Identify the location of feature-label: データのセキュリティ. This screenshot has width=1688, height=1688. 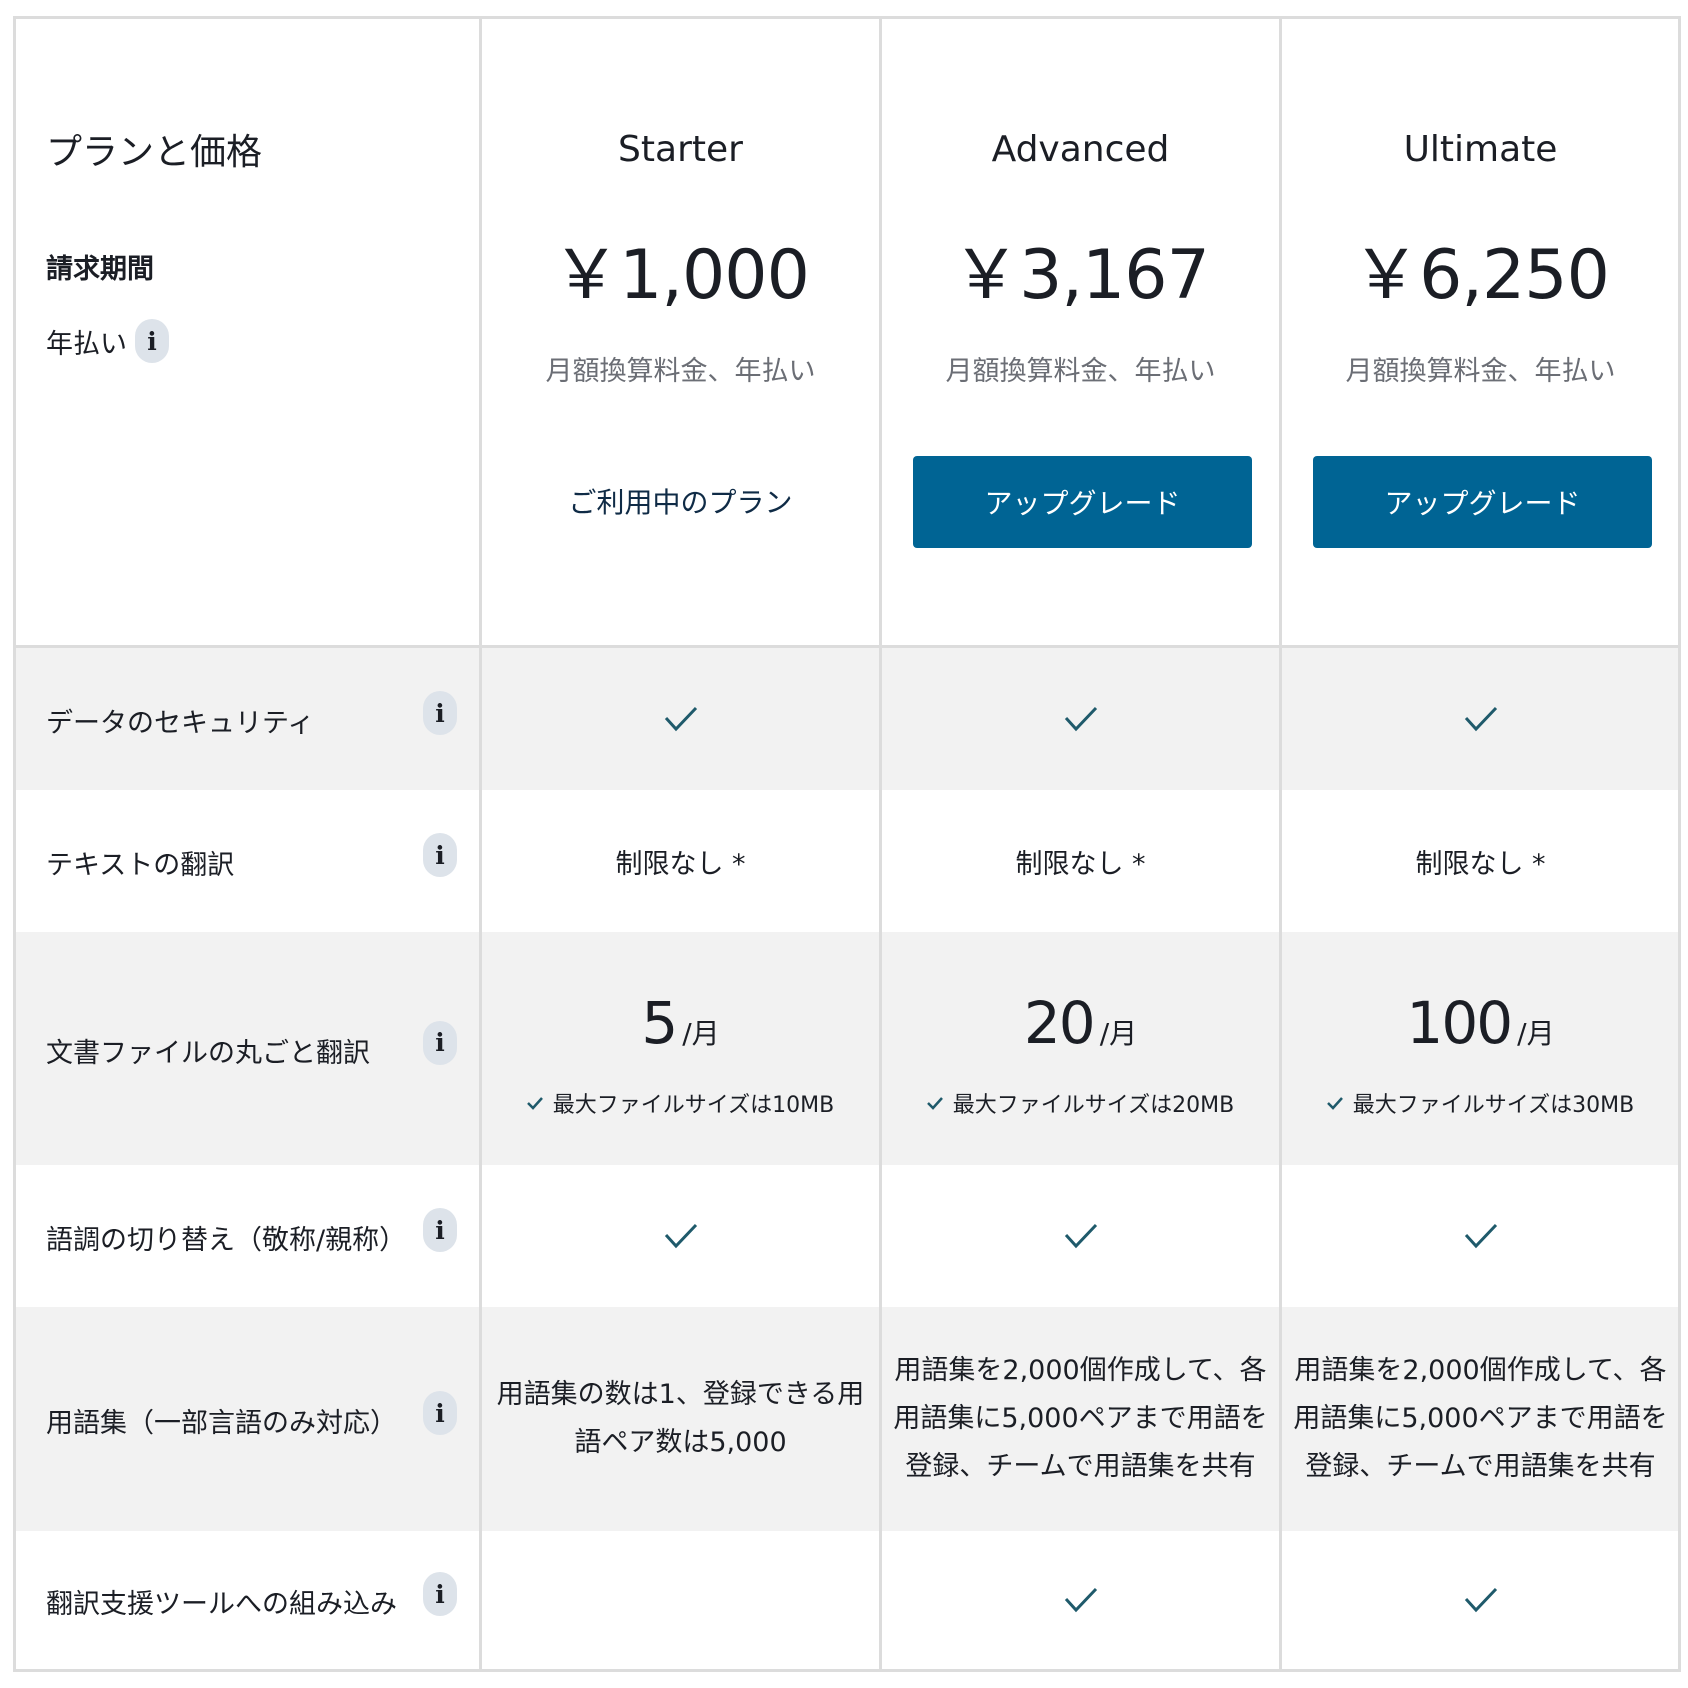
(180, 723).